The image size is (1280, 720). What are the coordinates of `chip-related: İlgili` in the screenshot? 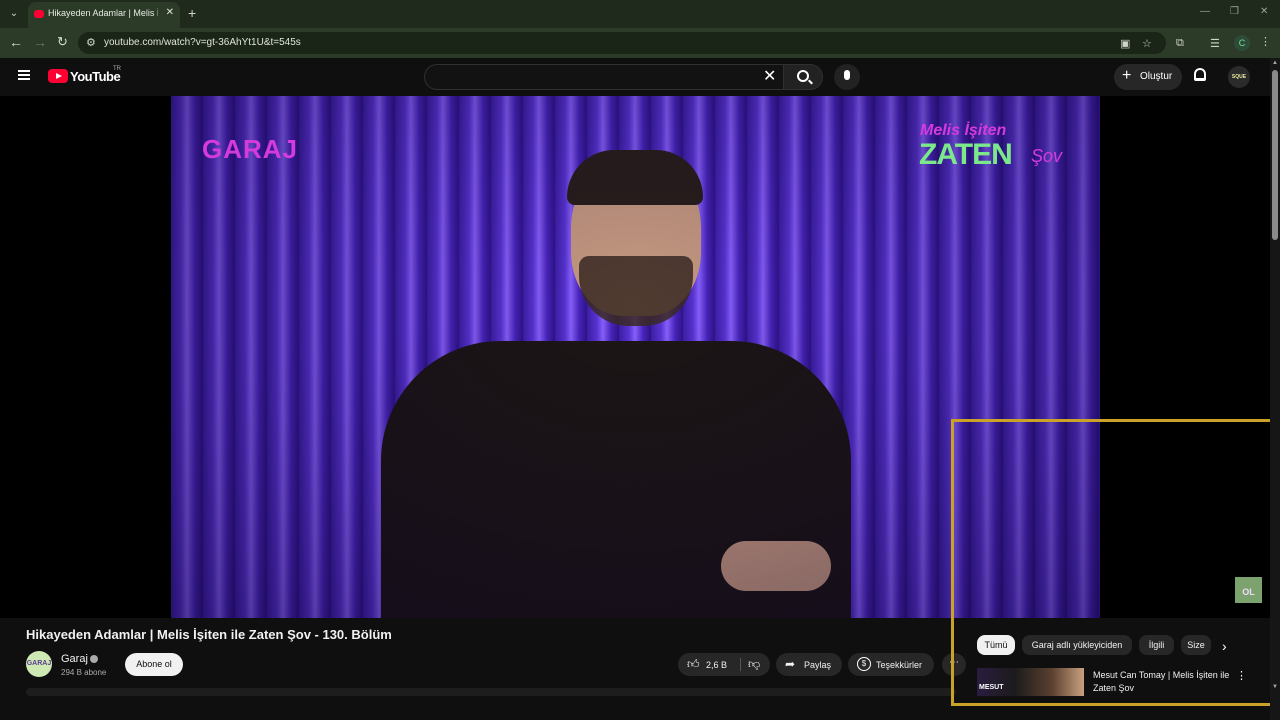 It's located at (1156, 645).